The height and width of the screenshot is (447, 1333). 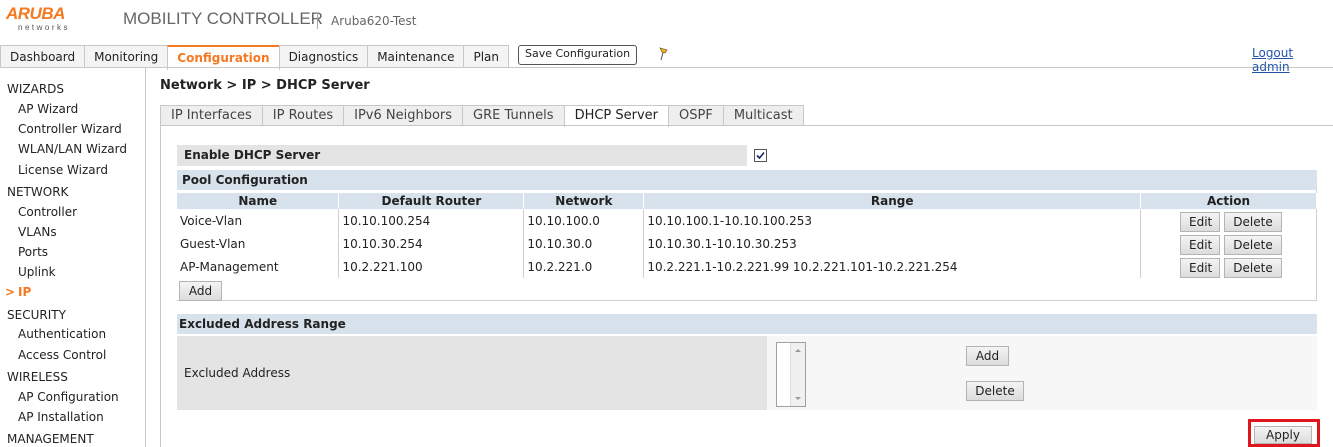 What do you see at coordinates (44, 27) in the screenshot?
I see `aruba-logo-subtitle: networks` at bounding box center [44, 27].